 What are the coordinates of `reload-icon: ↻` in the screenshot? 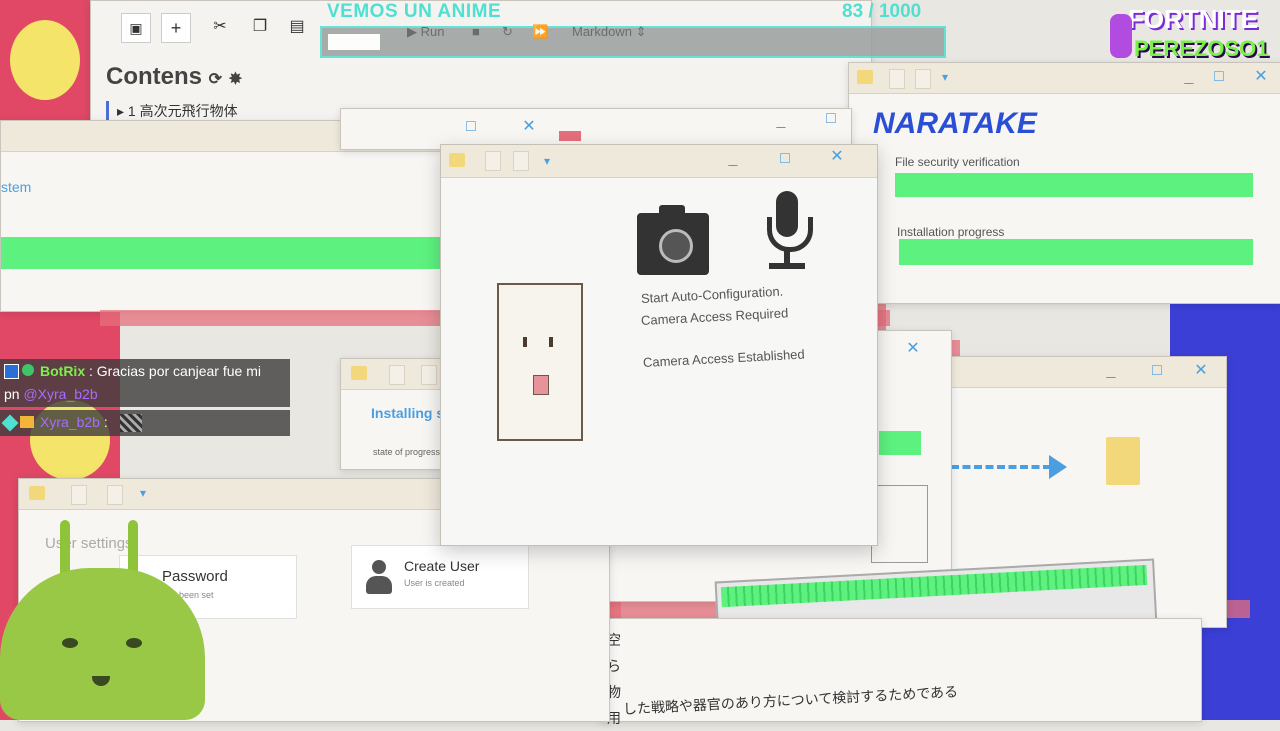 It's located at (507, 32).